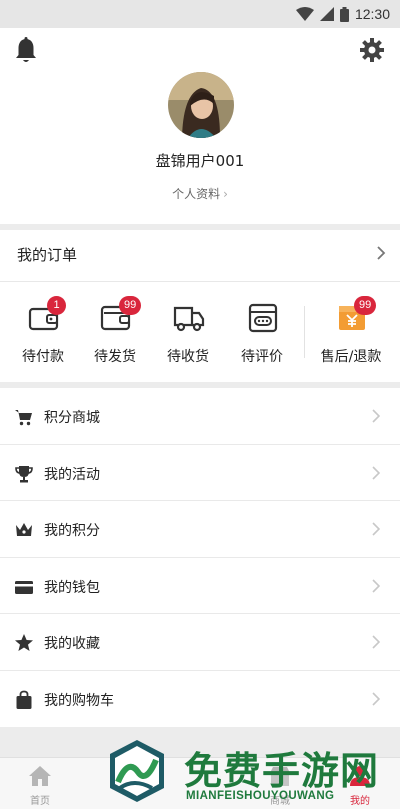 The image size is (400, 809). I want to click on menu-label: 我的活动, so click(72, 474).